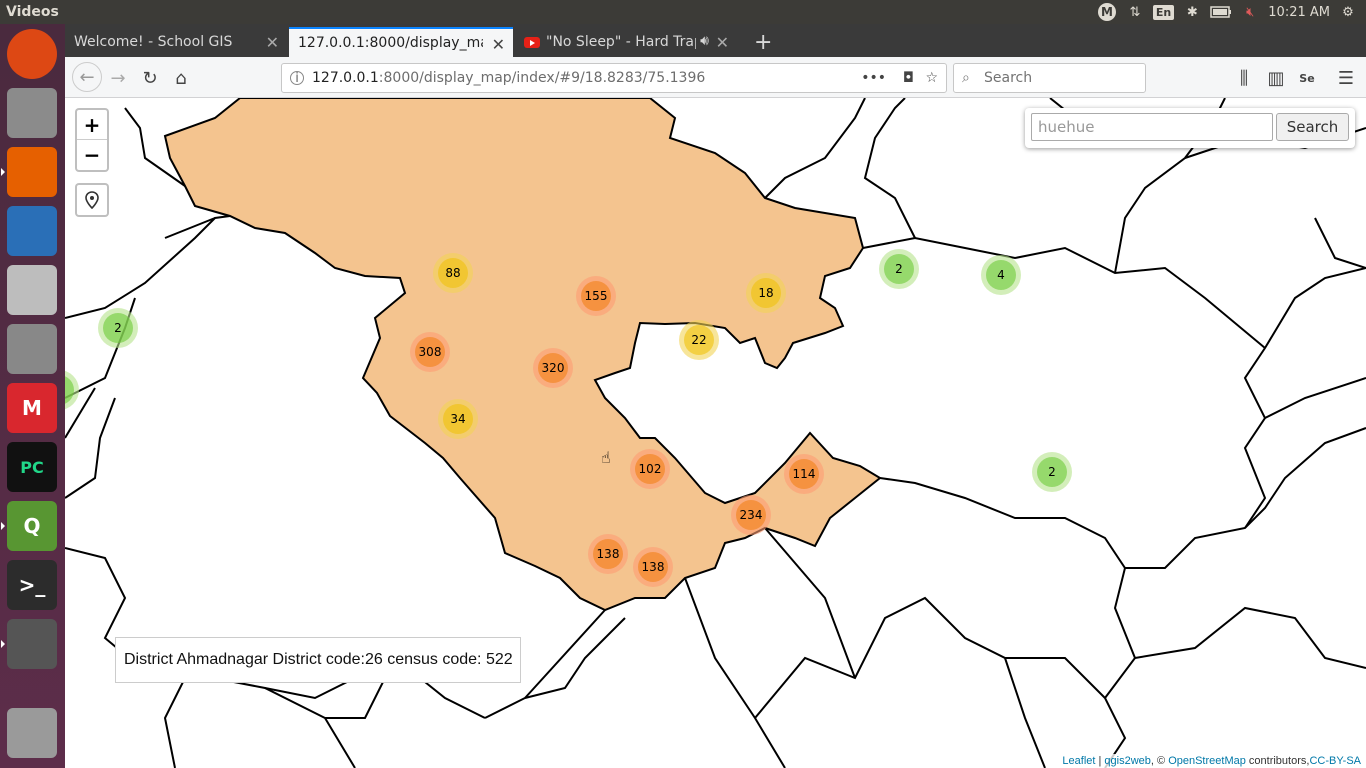 The height and width of the screenshot is (768, 1366). I want to click on map-search-control: huehue Search, so click(1190, 128).